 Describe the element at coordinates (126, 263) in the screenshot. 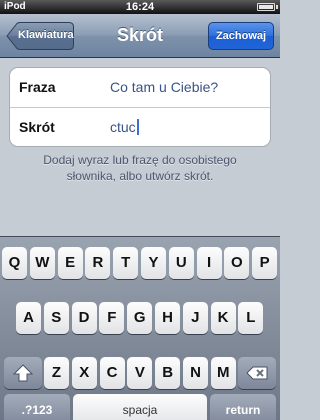

I see `key-t: T` at that location.